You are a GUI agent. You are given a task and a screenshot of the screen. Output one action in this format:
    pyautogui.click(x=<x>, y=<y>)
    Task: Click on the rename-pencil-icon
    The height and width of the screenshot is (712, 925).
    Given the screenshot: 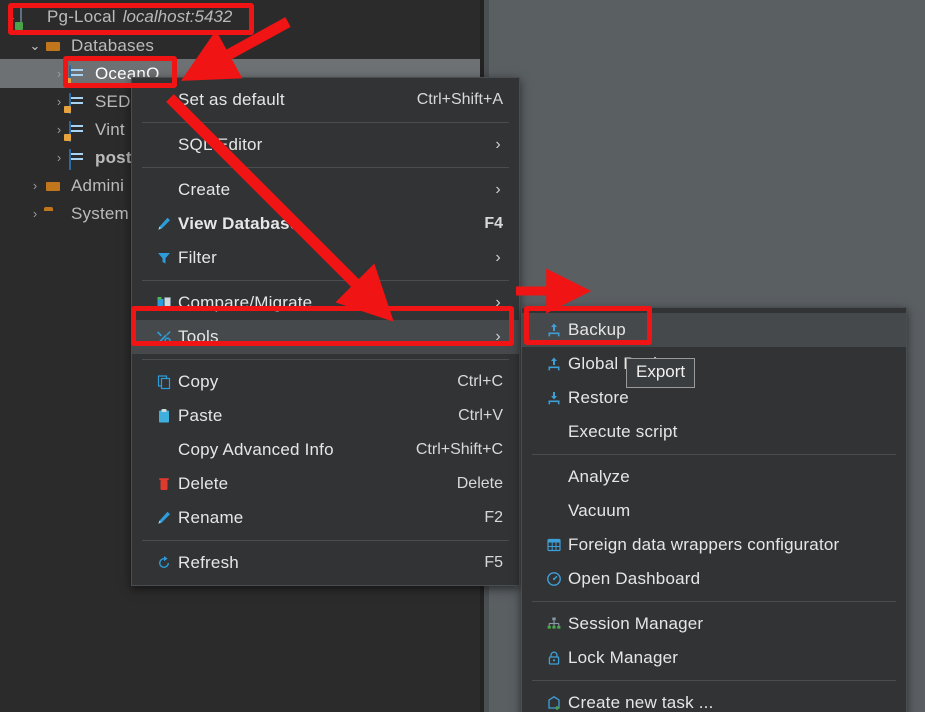 What is the action you would take?
    pyautogui.click(x=164, y=518)
    